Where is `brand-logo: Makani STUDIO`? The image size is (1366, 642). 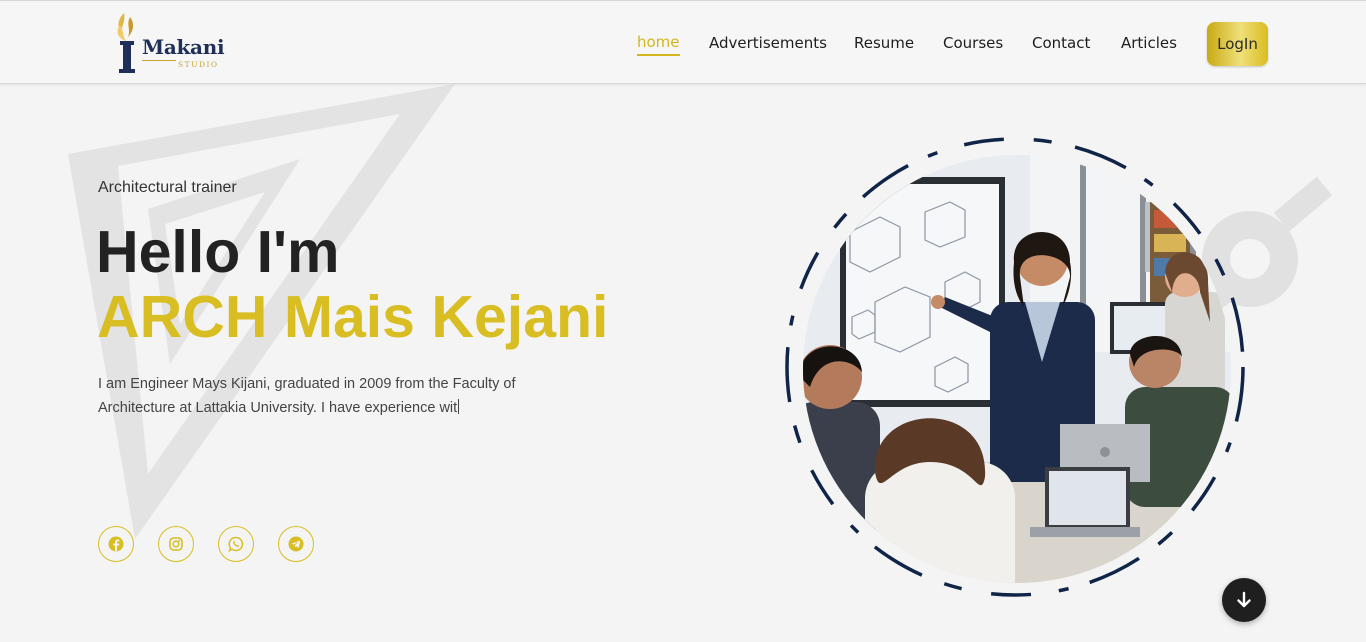 brand-logo: Makani STUDIO is located at coordinates (168, 43).